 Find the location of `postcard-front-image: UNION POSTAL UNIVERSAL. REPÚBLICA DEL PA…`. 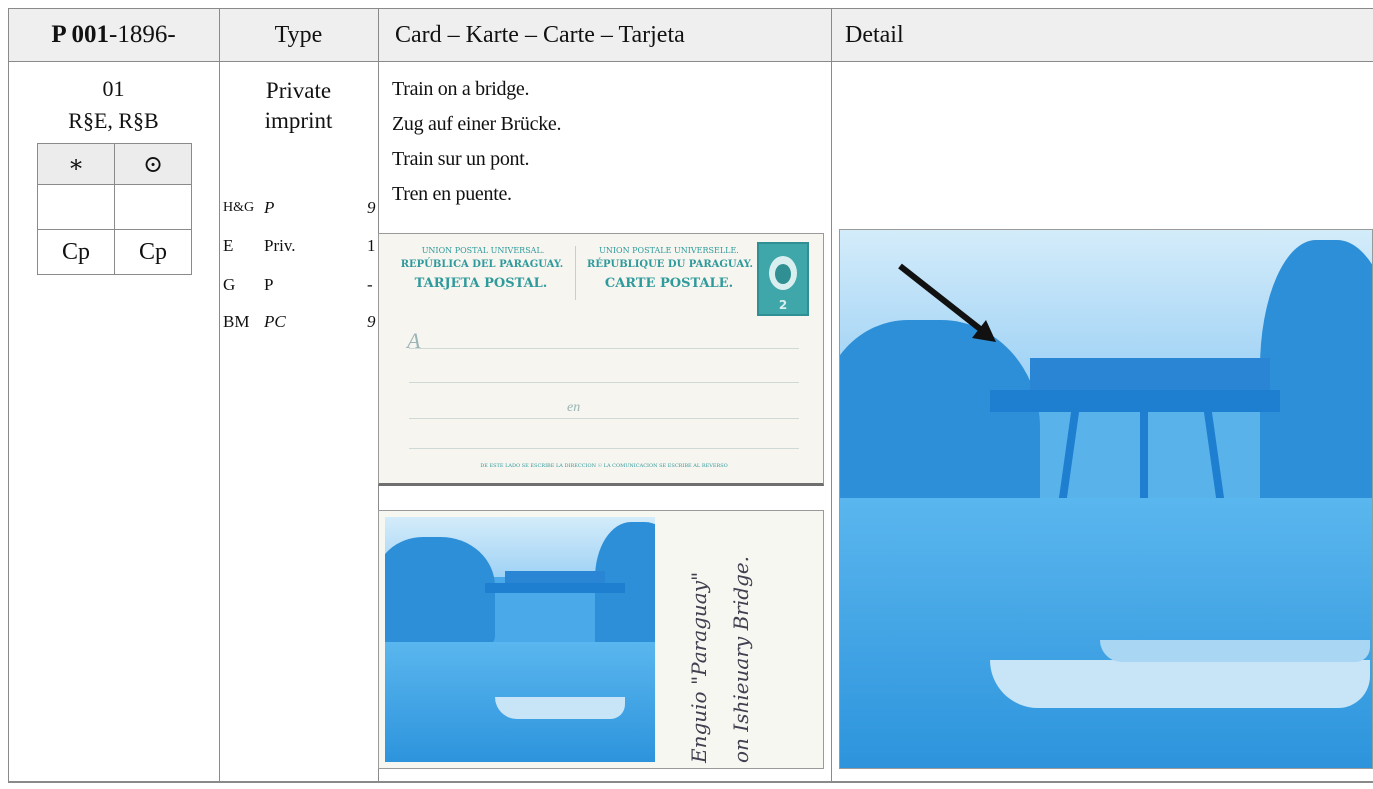

postcard-front-image: UNION POSTAL UNIVERSAL. REPÚBLICA DEL PA… is located at coordinates (601, 359).